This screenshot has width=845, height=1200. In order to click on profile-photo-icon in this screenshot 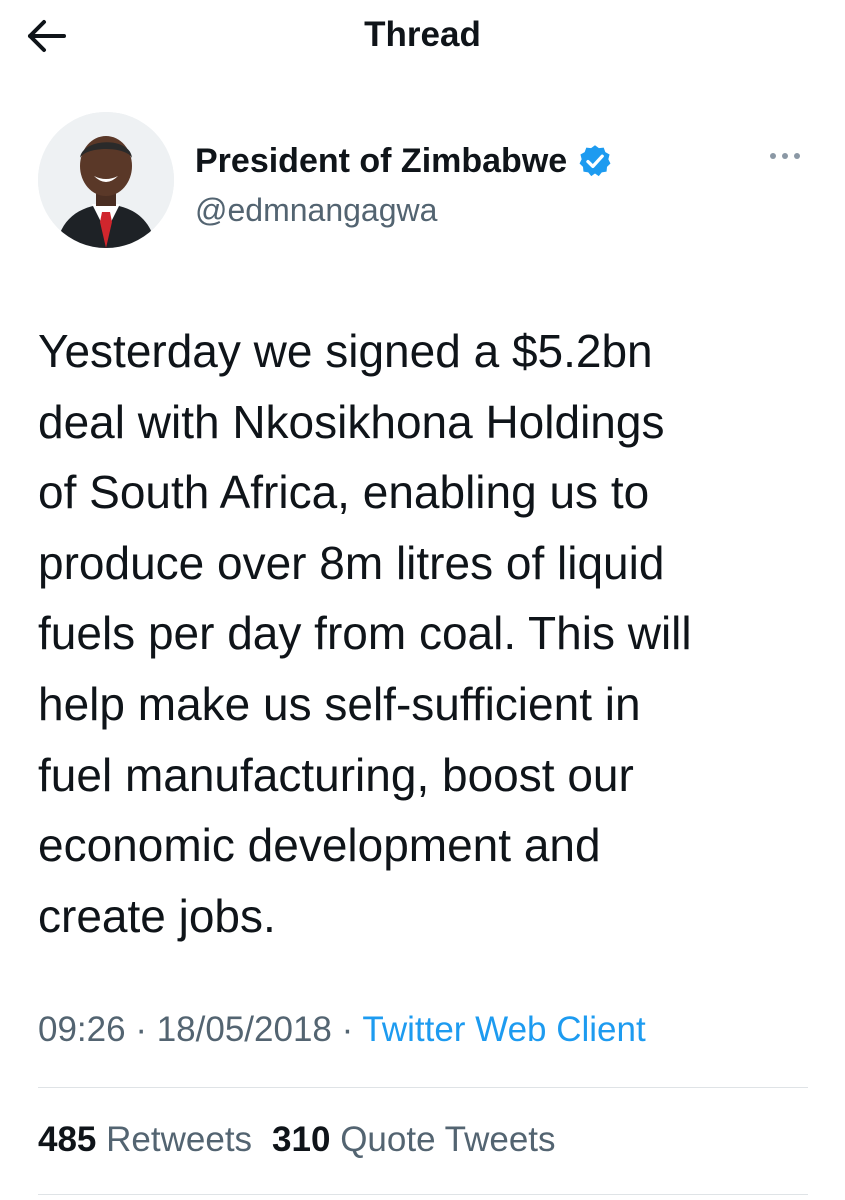, I will do `click(106, 180)`.